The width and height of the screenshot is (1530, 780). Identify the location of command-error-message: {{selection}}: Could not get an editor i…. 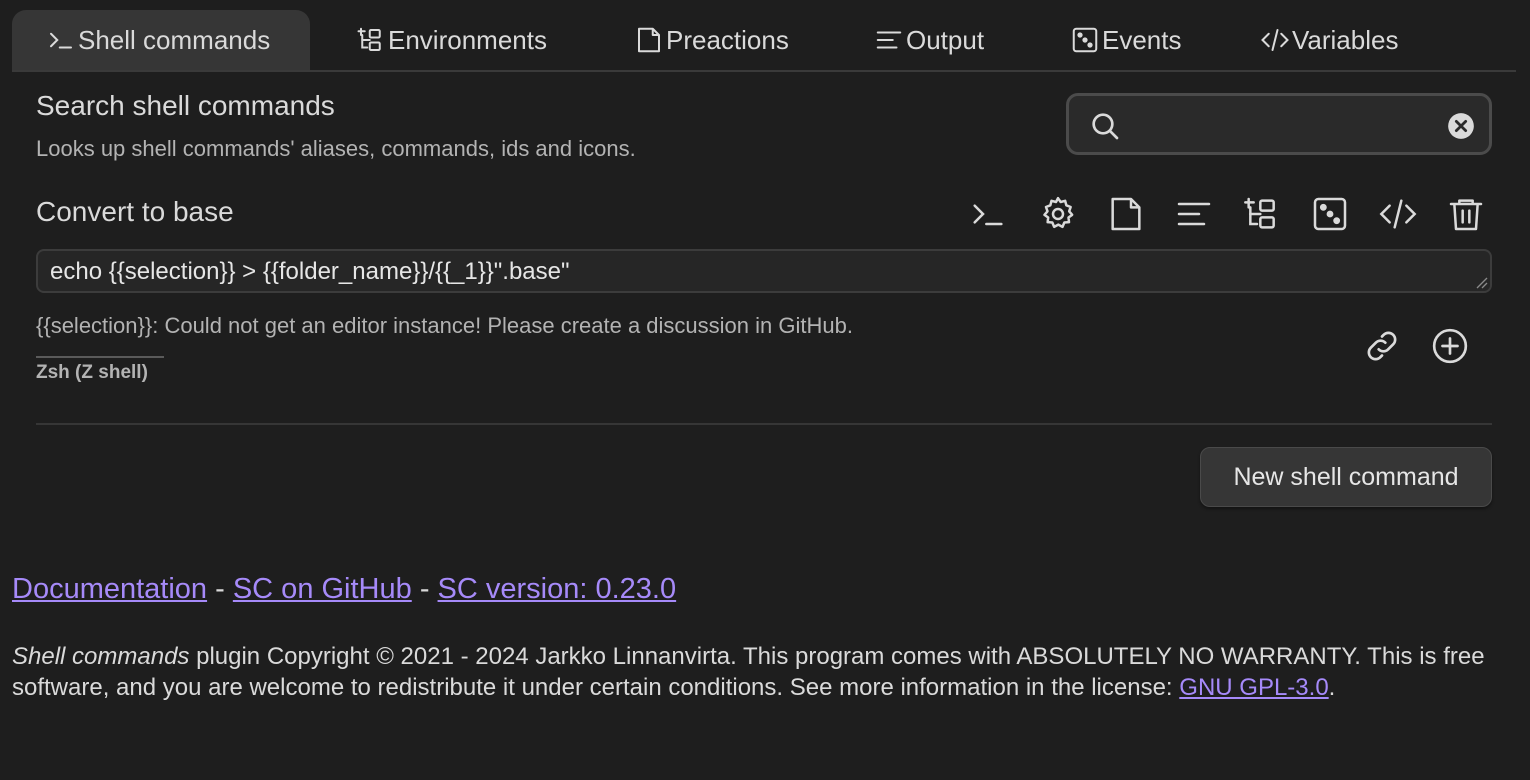
(444, 325).